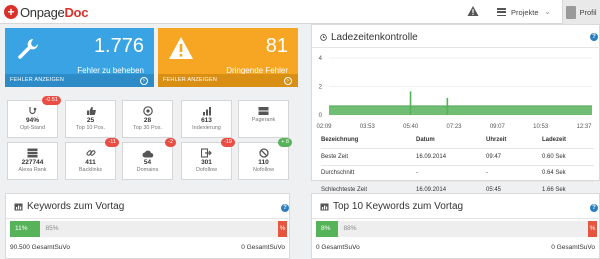 The image size is (600, 259). Describe the element at coordinates (282, 229) in the screenshot. I see `bar-red-segment: %` at that location.